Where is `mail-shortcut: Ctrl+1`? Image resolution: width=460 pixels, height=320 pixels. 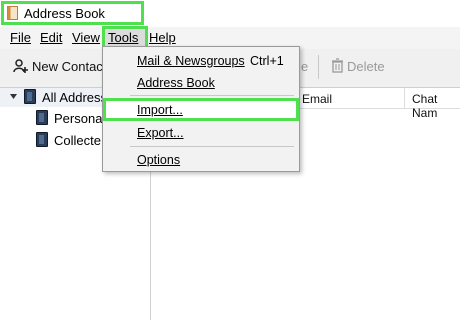
mail-shortcut: Ctrl+1 is located at coordinates (267, 61).